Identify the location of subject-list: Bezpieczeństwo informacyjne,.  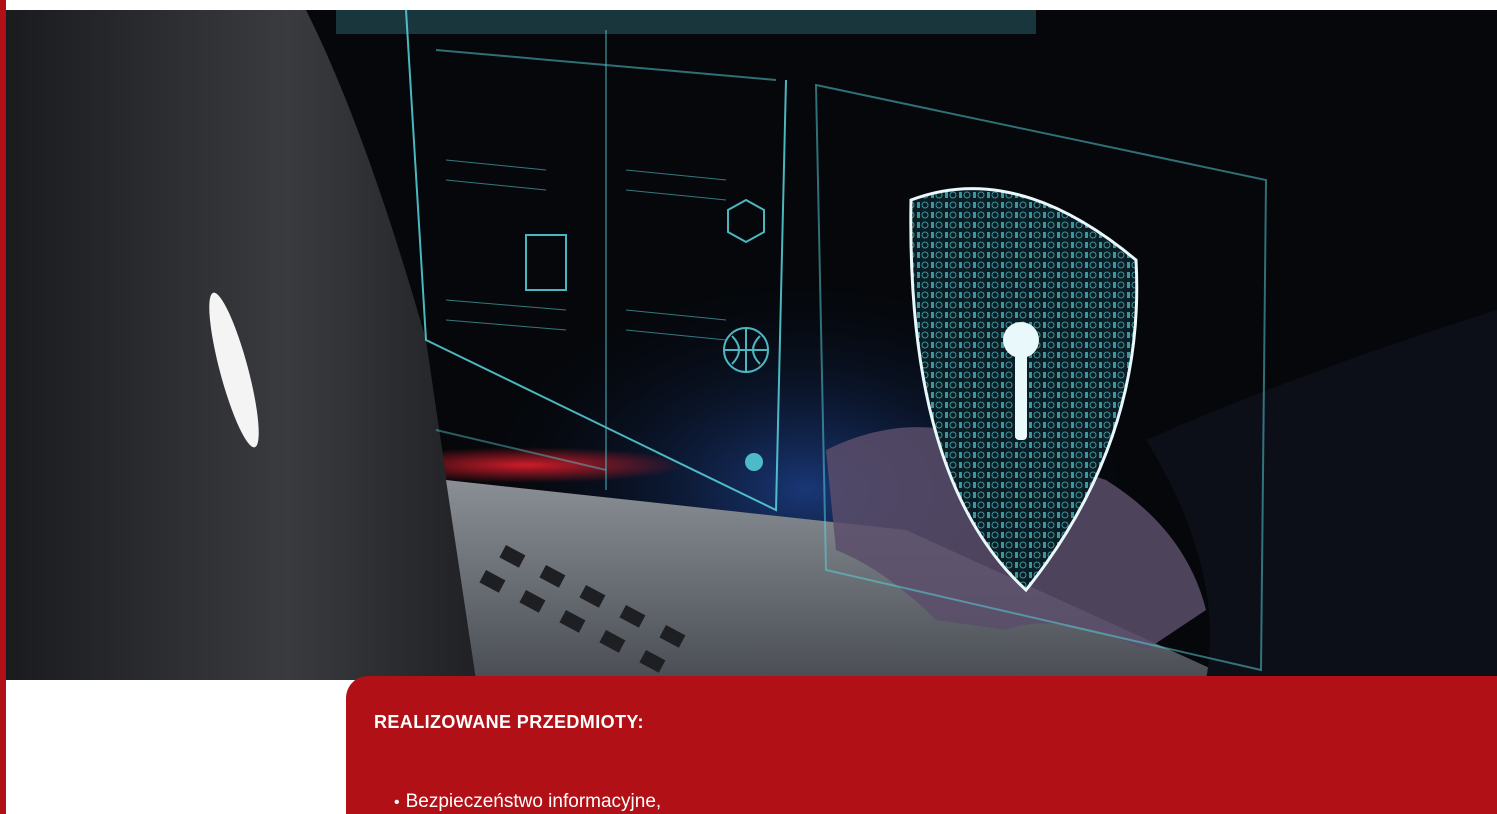
(528, 802).